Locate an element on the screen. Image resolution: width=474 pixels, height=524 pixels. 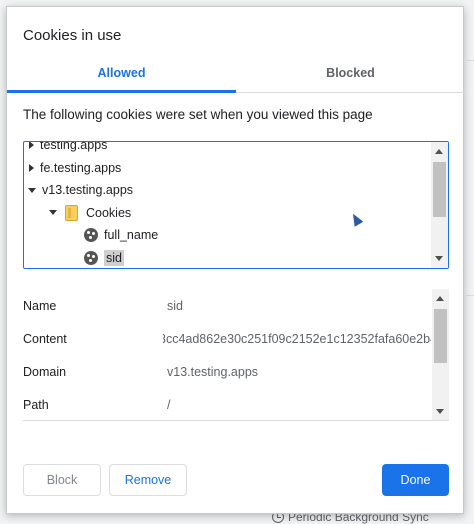
tree-item-label: fe.testing.apps is located at coordinates (81, 167).